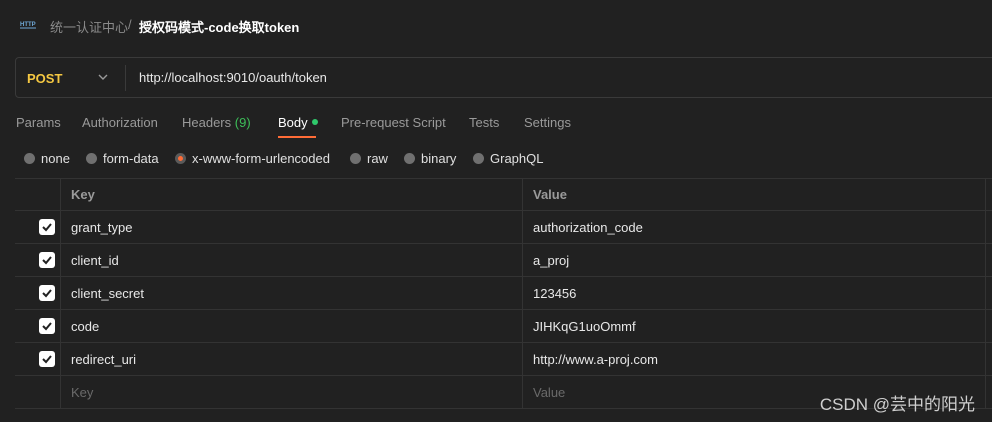  Describe the element at coordinates (292, 260) in the screenshot. I see `key-cell: client_id` at that location.